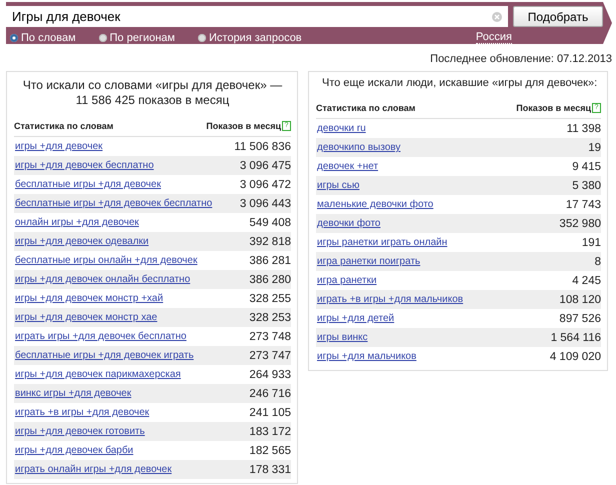 Image resolution: width=616 pixels, height=485 pixels. I want to click on count-cell: 183 172, so click(270, 432).